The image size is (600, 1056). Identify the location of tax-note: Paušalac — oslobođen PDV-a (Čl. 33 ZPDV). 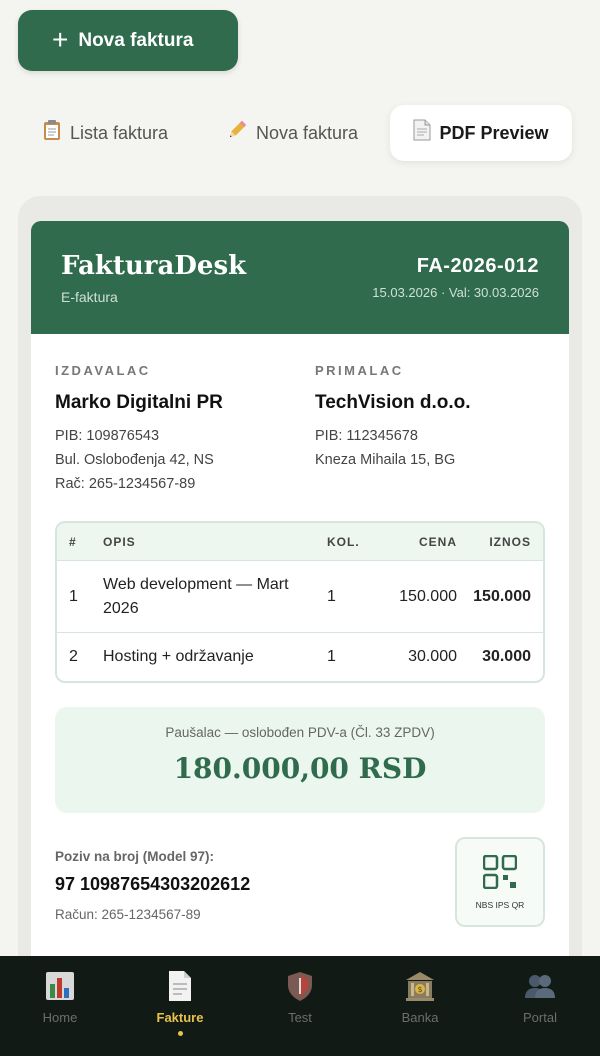
(300, 732).